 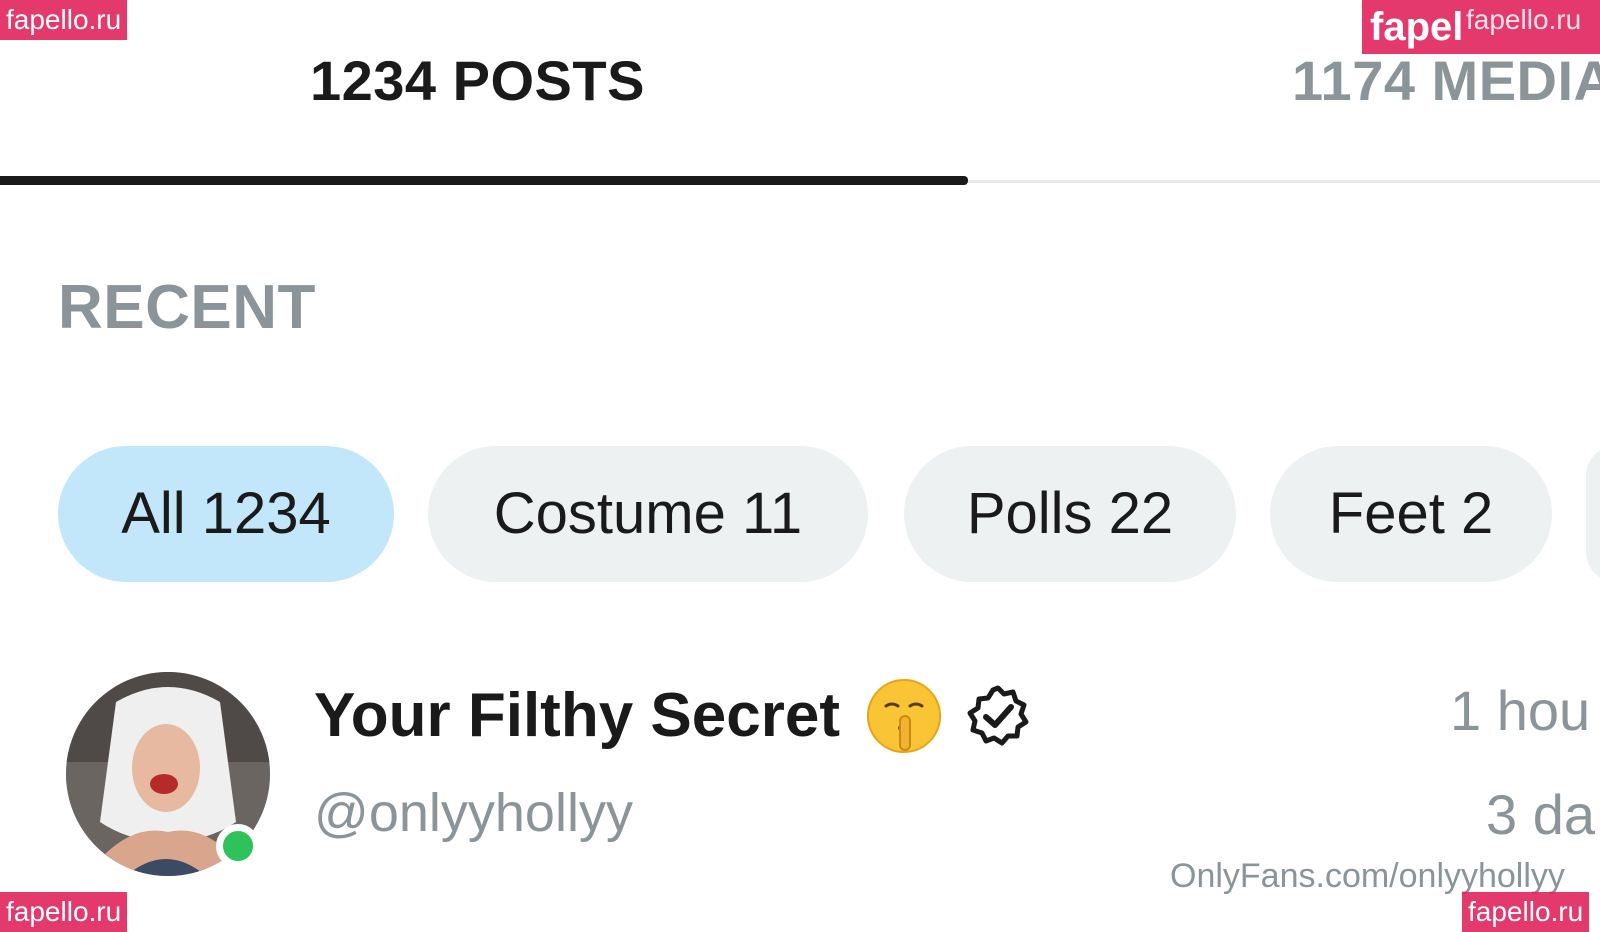 What do you see at coordinates (477, 81) in the screenshot?
I see `tab-posts: 1234 POSTS` at bounding box center [477, 81].